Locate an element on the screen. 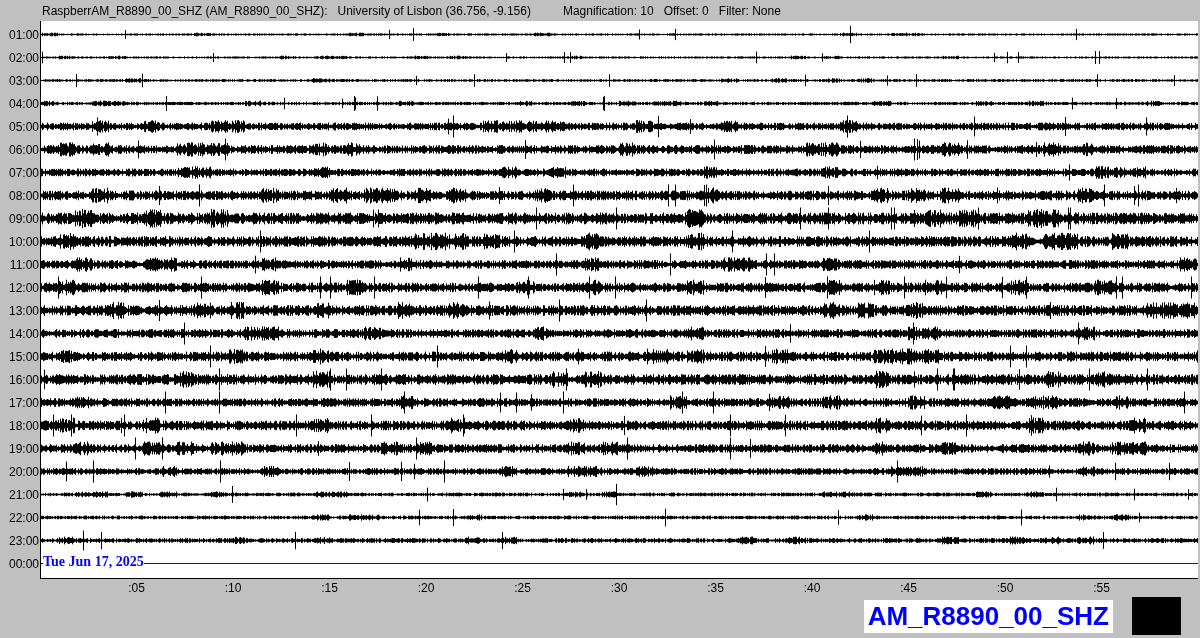  hour-label: 13:00 is located at coordinates (23, 310).